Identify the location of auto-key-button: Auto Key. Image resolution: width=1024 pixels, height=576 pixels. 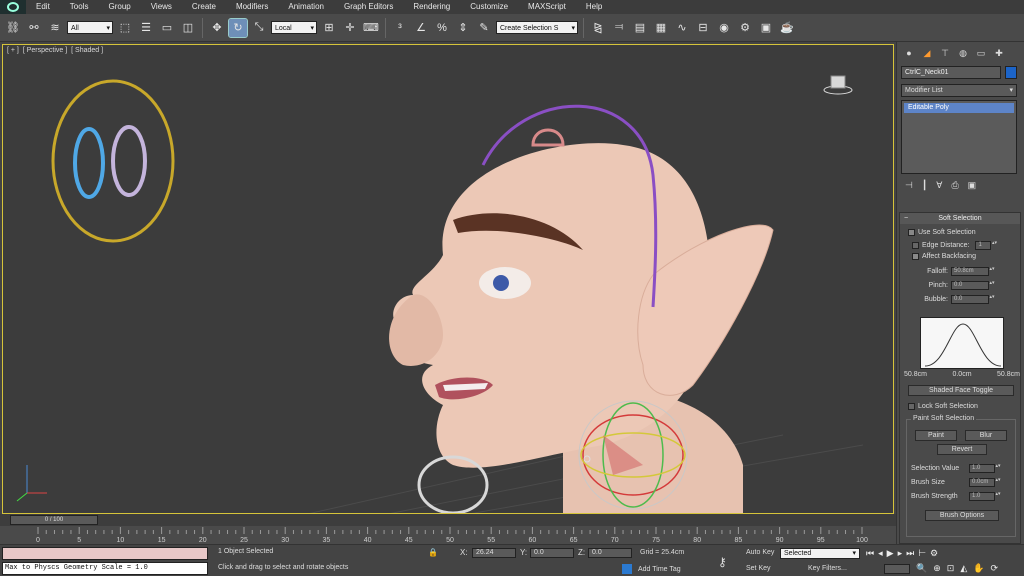
(760, 552).